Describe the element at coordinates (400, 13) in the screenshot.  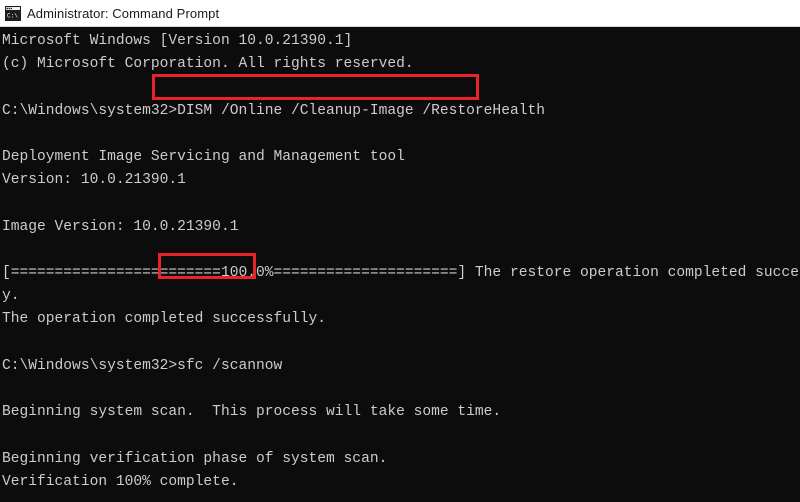
I see `title-bar: C:\ Administrator: Command Prompt` at that location.